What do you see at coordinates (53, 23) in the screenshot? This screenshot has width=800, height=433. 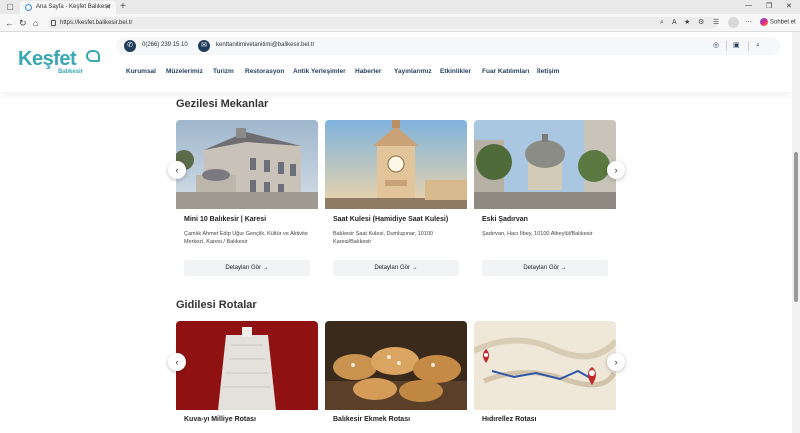 I see `lock-icon` at bounding box center [53, 23].